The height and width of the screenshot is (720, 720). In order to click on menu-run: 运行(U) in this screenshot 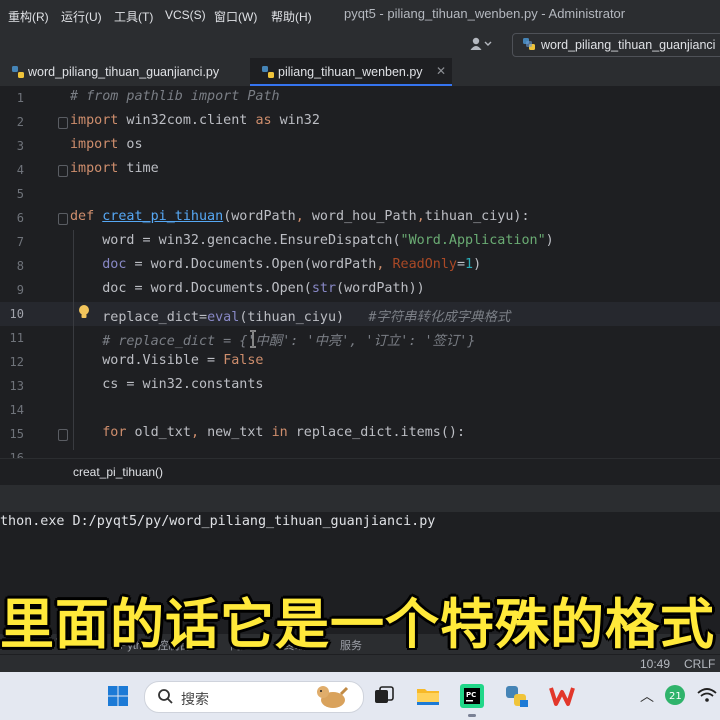, I will do `click(81, 16)`.